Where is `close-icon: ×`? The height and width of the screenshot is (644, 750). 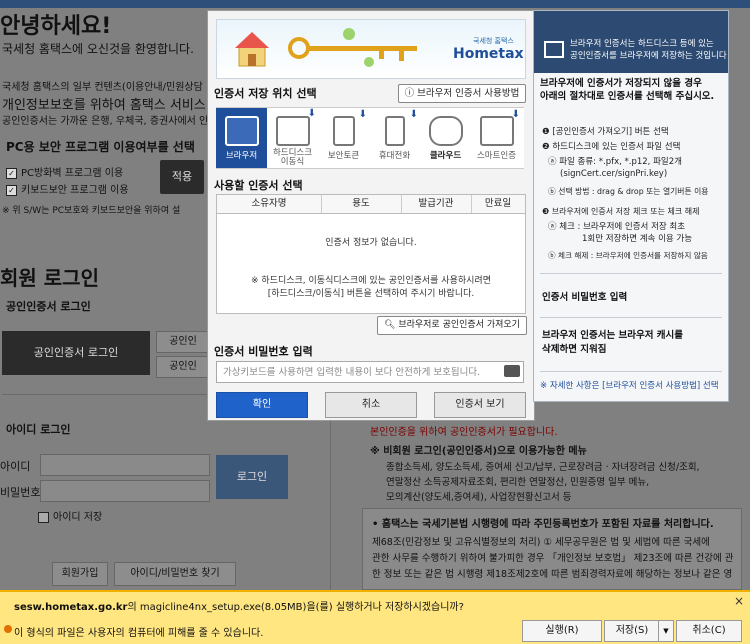 close-icon: × is located at coordinates (739, 601).